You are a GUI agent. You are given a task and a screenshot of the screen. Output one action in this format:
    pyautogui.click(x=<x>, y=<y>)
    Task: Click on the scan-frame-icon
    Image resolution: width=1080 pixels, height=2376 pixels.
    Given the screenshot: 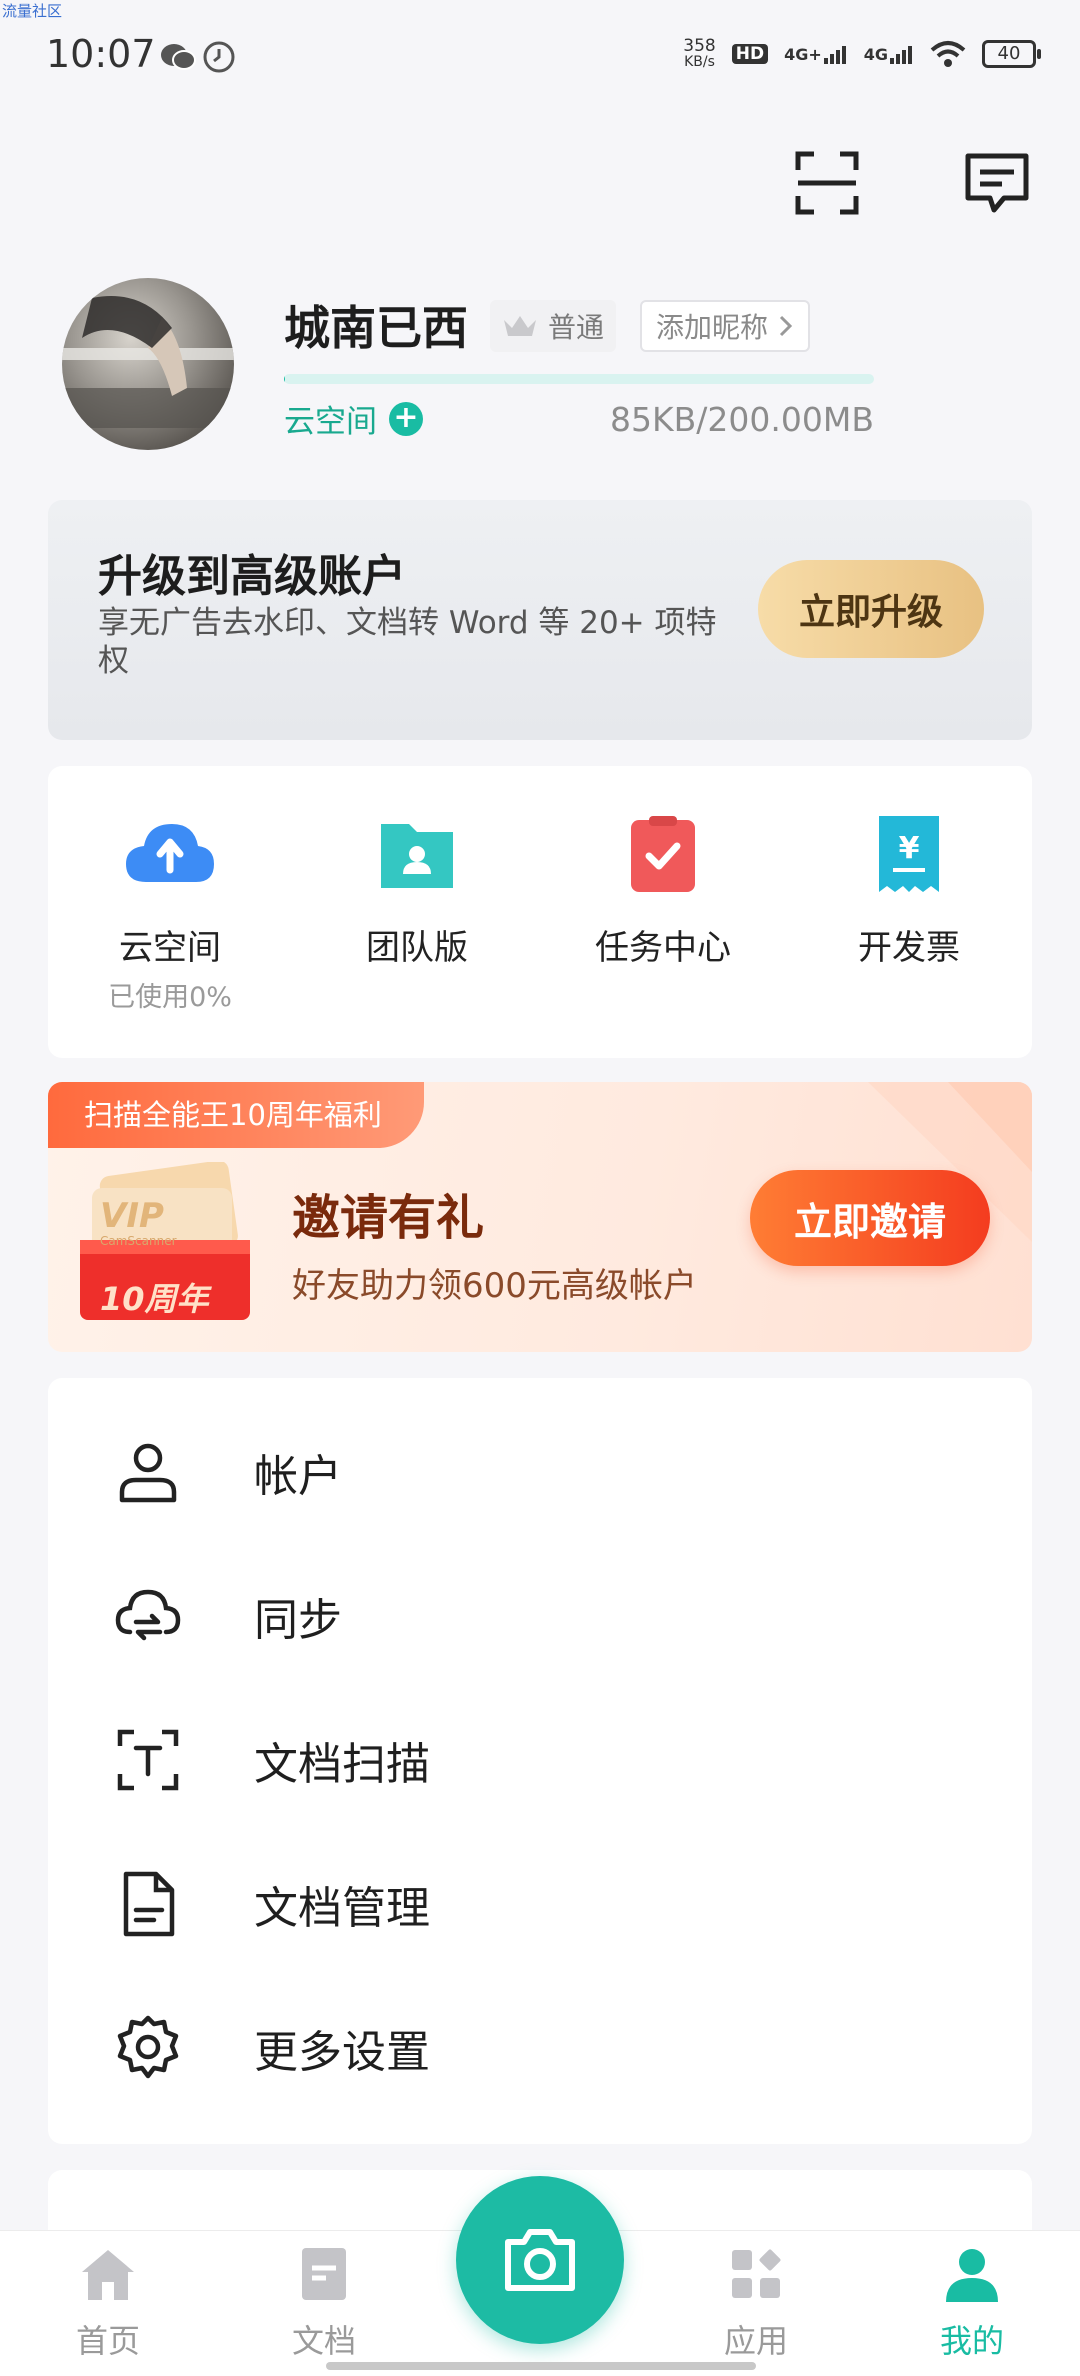 What is the action you would take?
    pyautogui.click(x=827, y=183)
    